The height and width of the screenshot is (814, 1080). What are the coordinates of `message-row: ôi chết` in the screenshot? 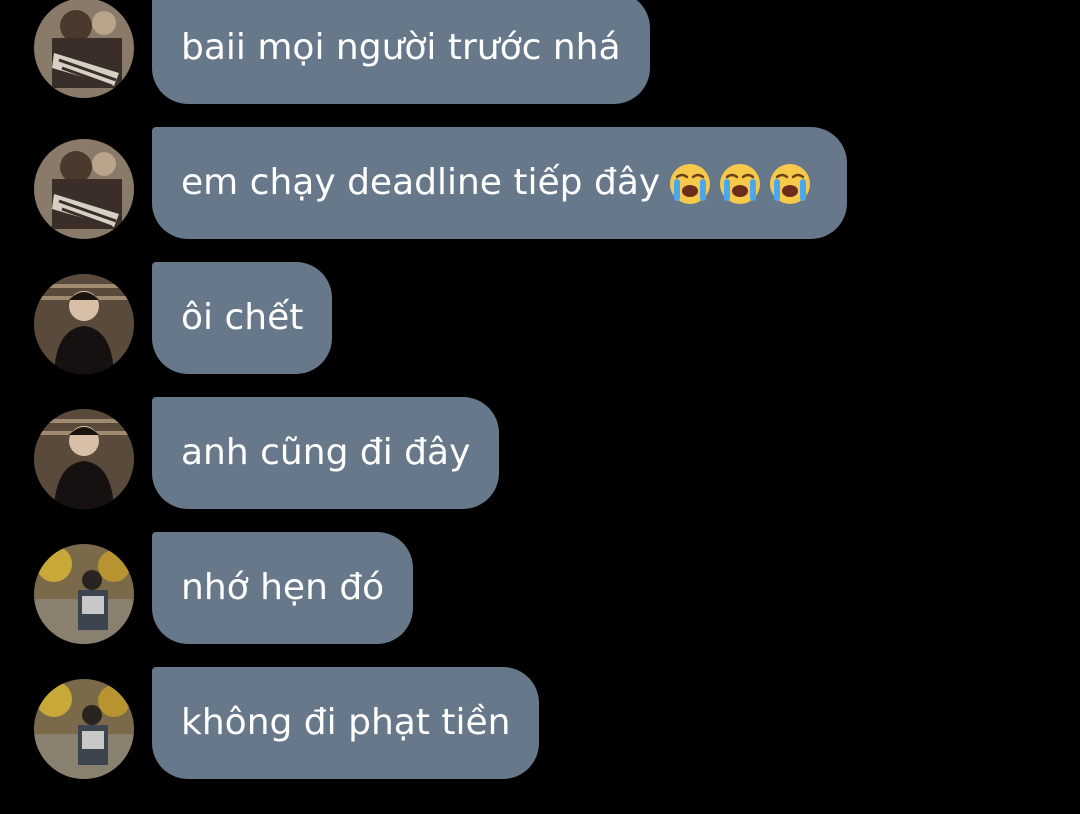 It's located at (540, 318).